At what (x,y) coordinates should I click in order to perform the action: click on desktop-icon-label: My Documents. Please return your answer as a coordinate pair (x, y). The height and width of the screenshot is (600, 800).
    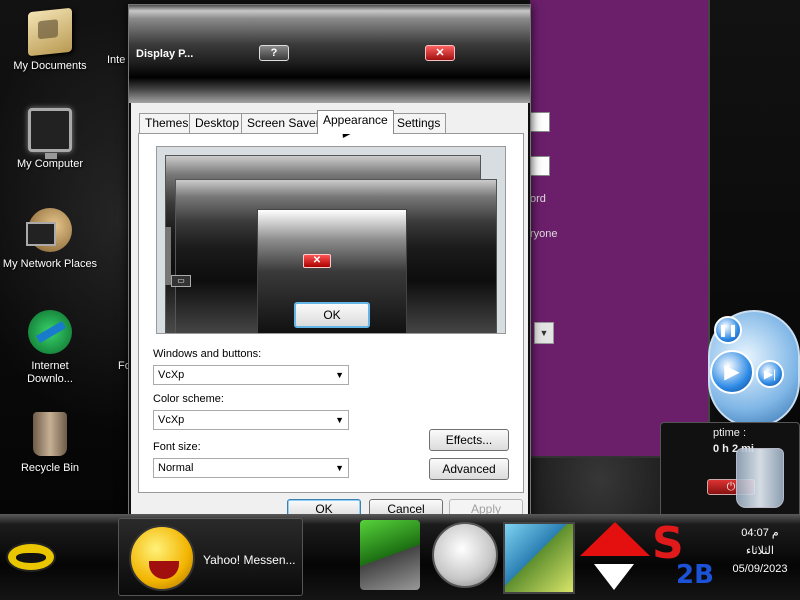
    Looking at the image, I should click on (50, 66).